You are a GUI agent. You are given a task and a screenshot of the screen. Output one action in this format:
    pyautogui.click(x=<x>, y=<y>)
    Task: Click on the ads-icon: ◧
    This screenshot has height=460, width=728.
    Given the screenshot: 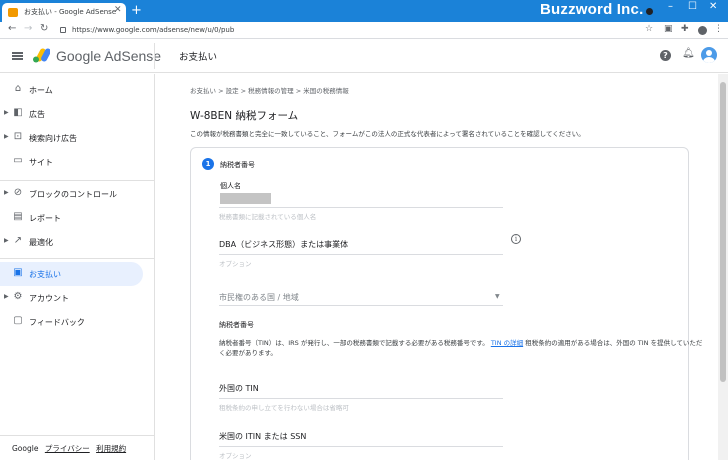 What is the action you would take?
    pyautogui.click(x=18, y=112)
    